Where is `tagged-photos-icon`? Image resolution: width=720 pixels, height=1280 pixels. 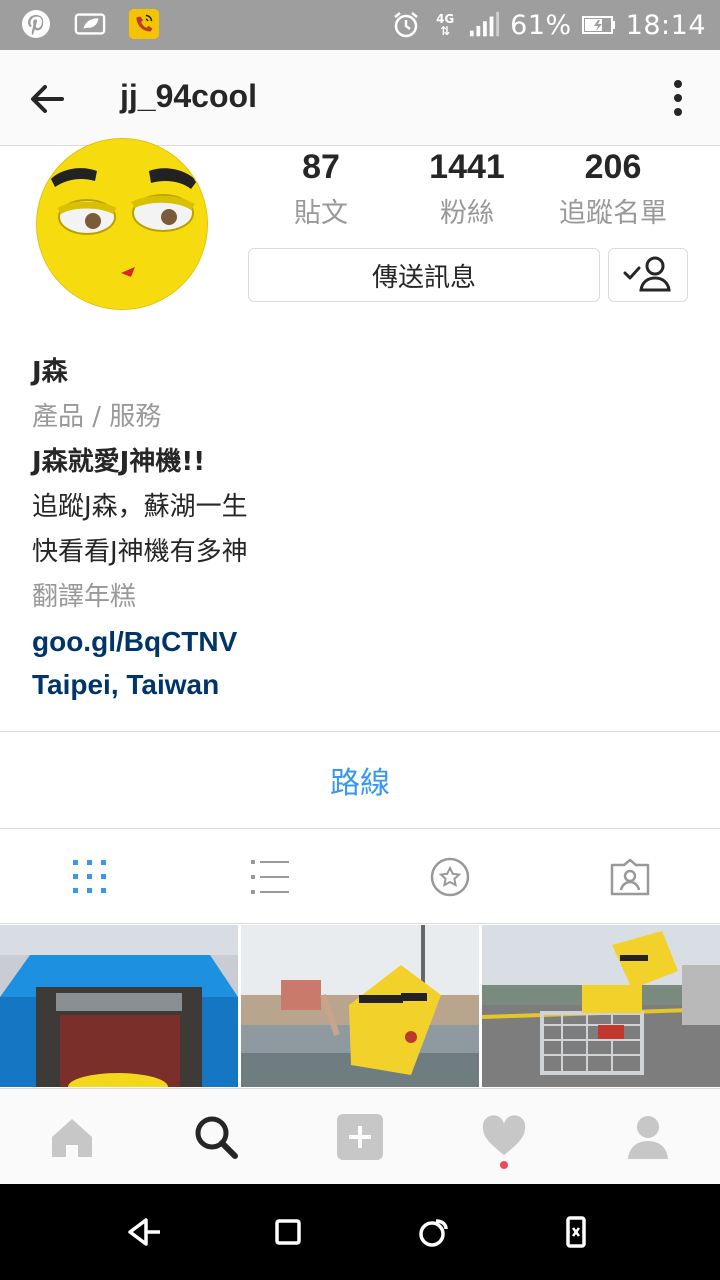 tagged-photos-icon is located at coordinates (630, 877).